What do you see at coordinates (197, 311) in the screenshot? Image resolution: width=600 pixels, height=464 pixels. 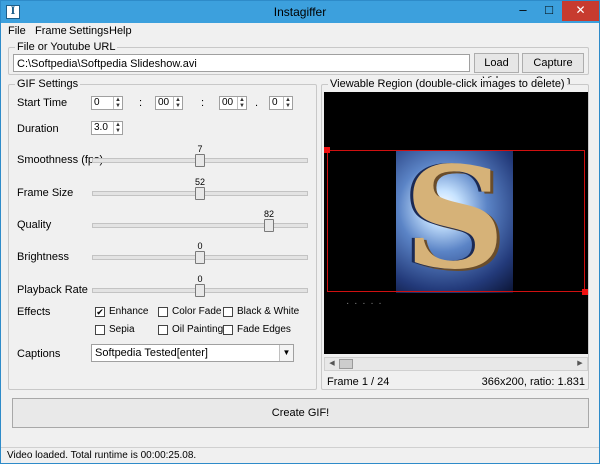 I see `effect-label: Color Fade` at bounding box center [197, 311].